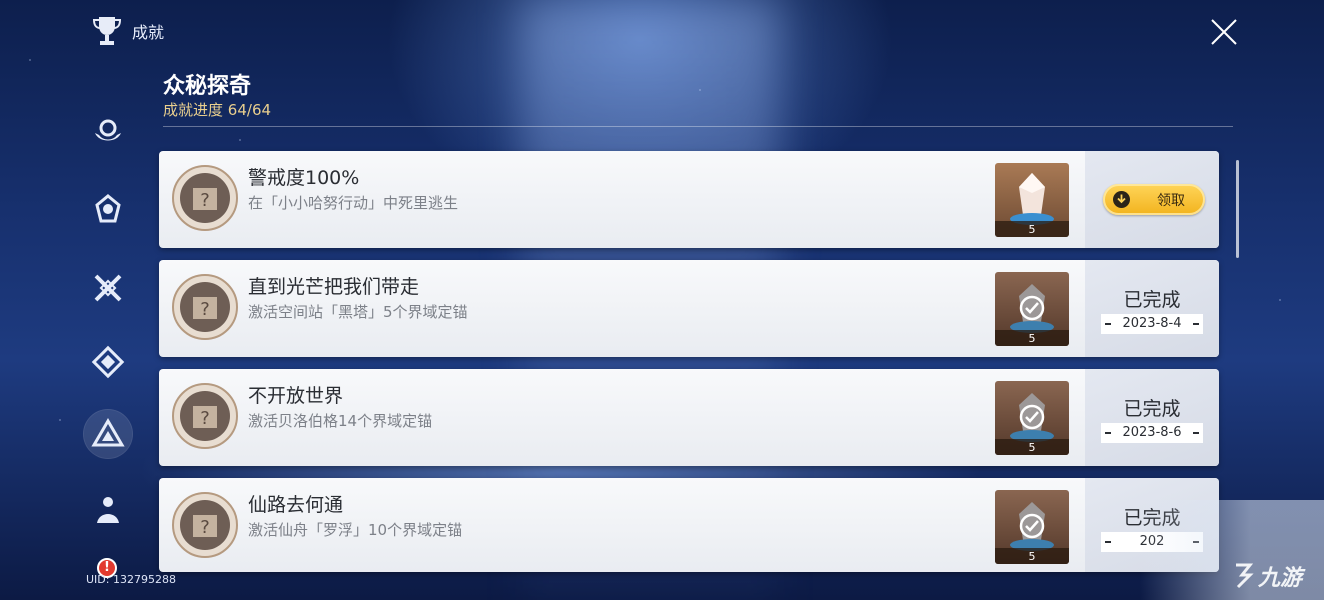 The height and width of the screenshot is (600, 1324). What do you see at coordinates (1280, 578) in the screenshot?
I see `watermark-text: 九游` at bounding box center [1280, 578].